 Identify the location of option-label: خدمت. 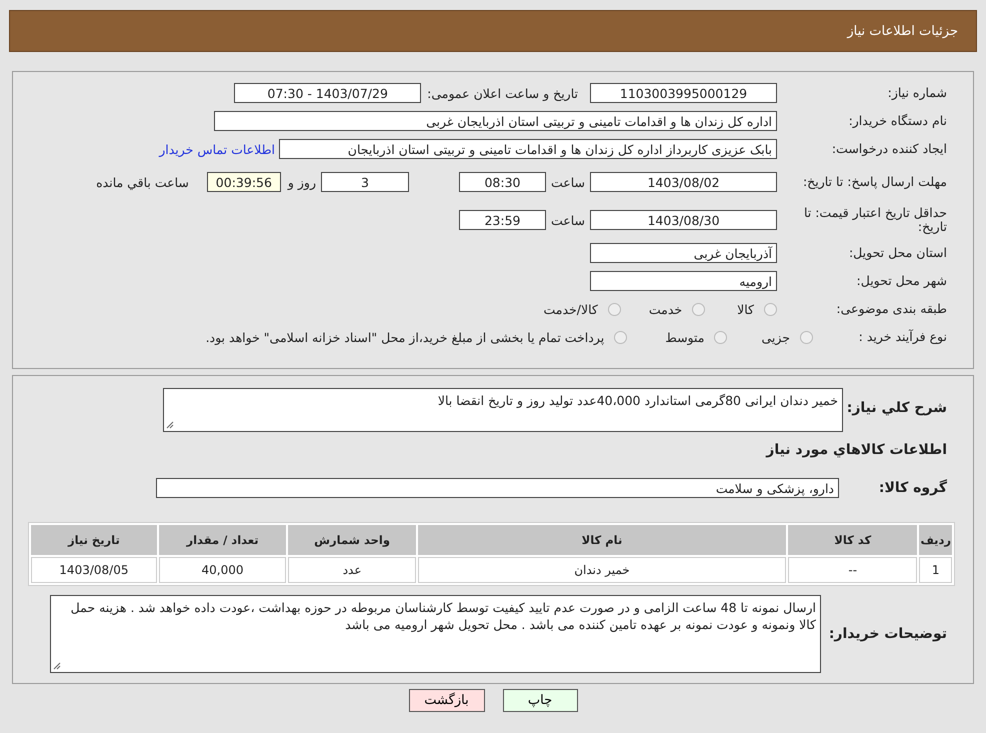
(665, 309).